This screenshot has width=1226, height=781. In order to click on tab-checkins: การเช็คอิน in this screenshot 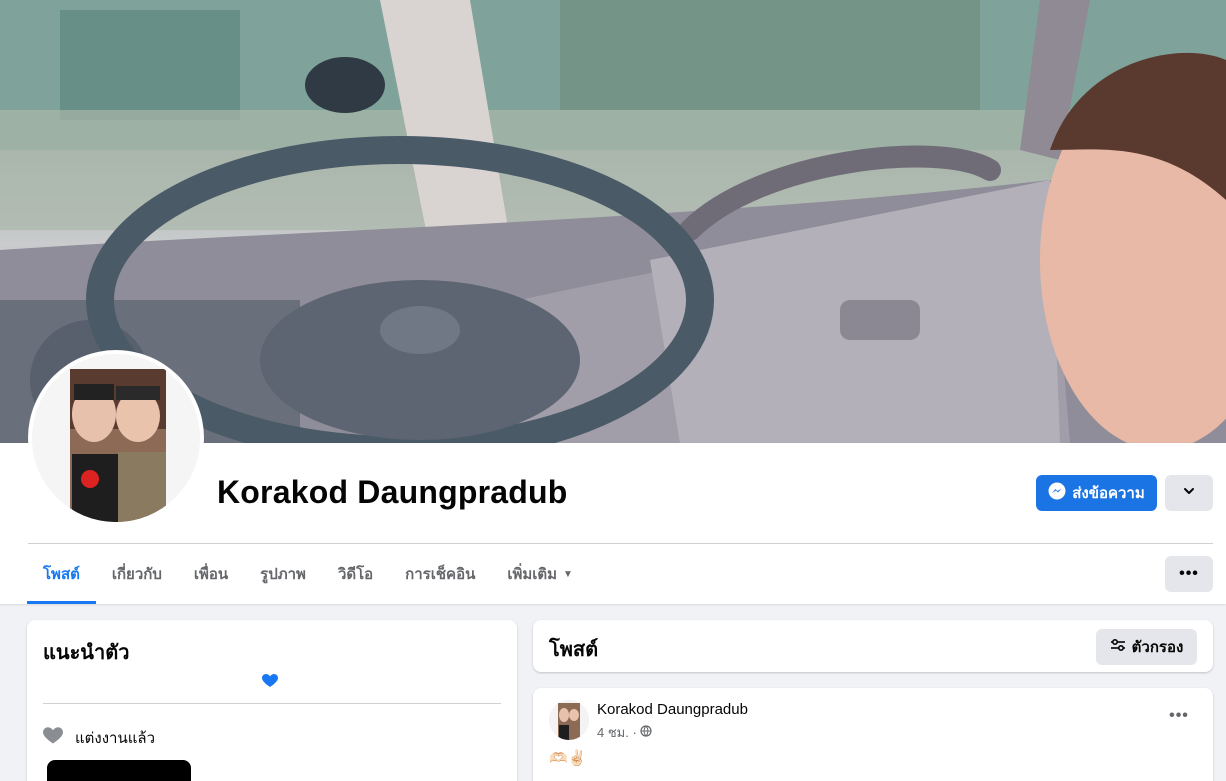, I will do `click(440, 574)`.